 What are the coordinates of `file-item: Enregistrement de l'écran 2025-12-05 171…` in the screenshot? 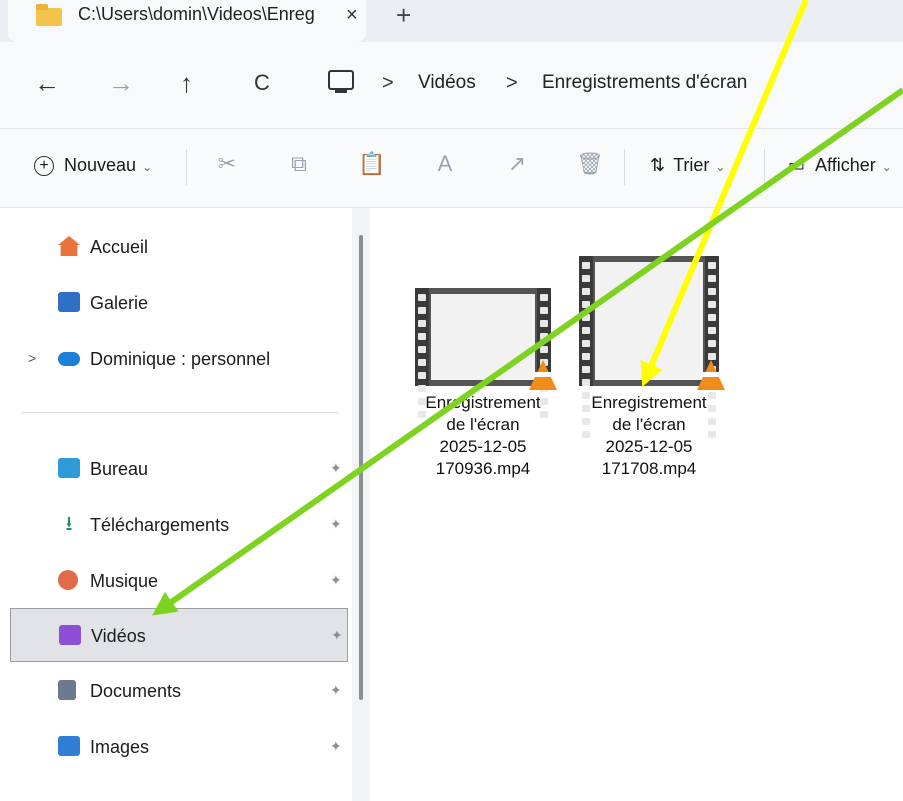 It's located at (649, 368).